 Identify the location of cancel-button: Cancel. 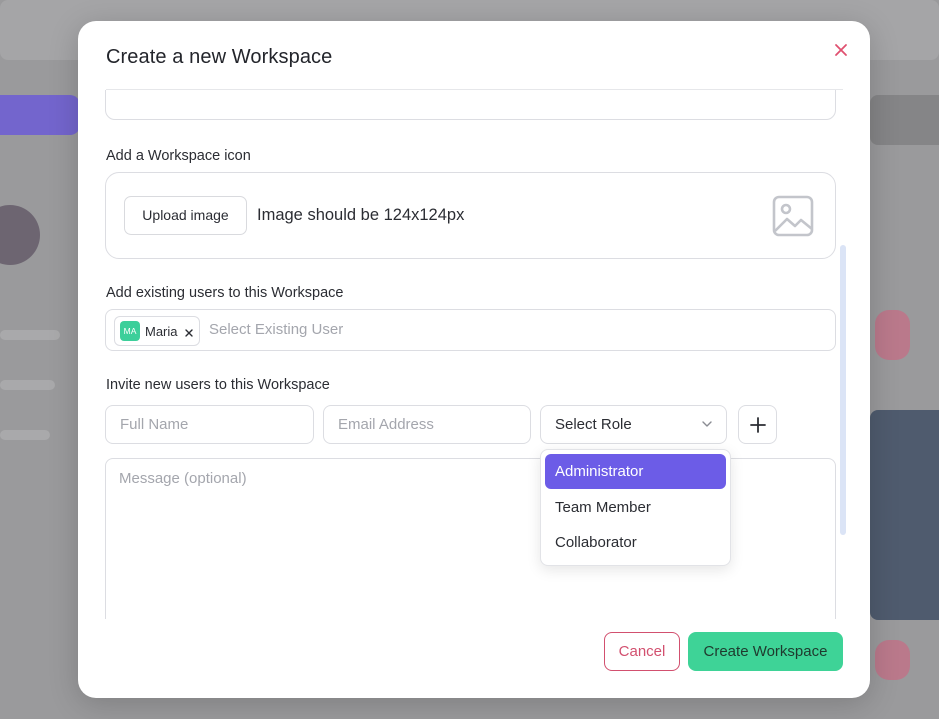
(642, 651).